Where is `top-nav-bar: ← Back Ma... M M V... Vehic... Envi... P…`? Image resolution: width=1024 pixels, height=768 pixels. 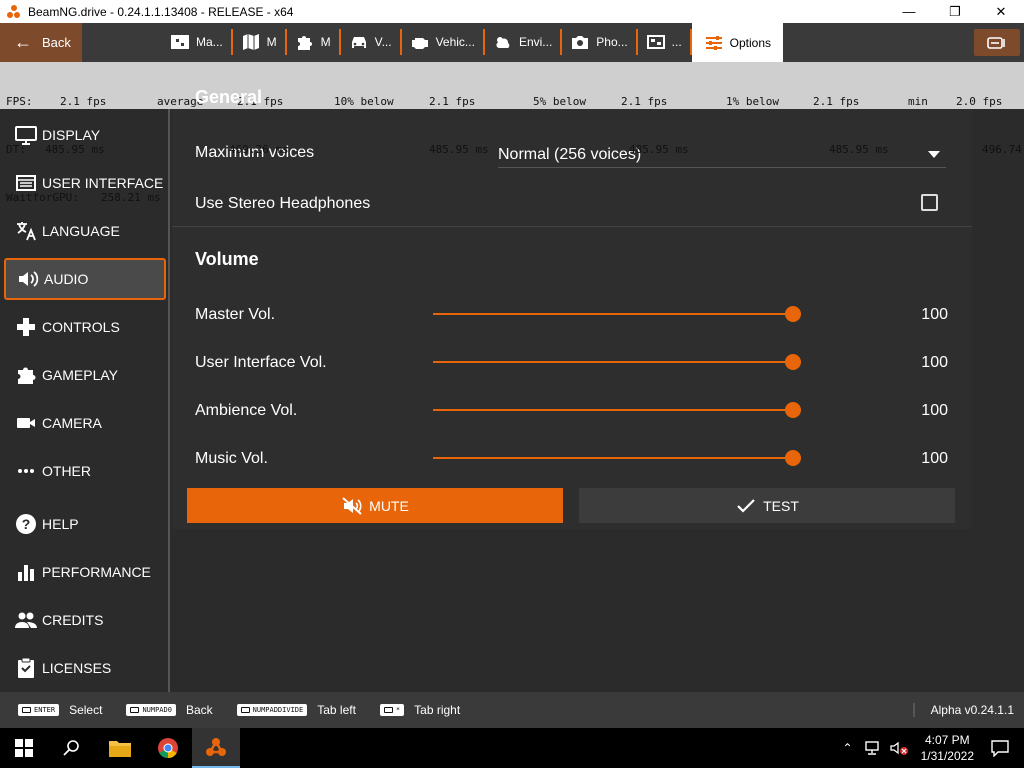 top-nav-bar: ← Back Ma... M M V... Vehic... Envi... P… is located at coordinates (512, 42).